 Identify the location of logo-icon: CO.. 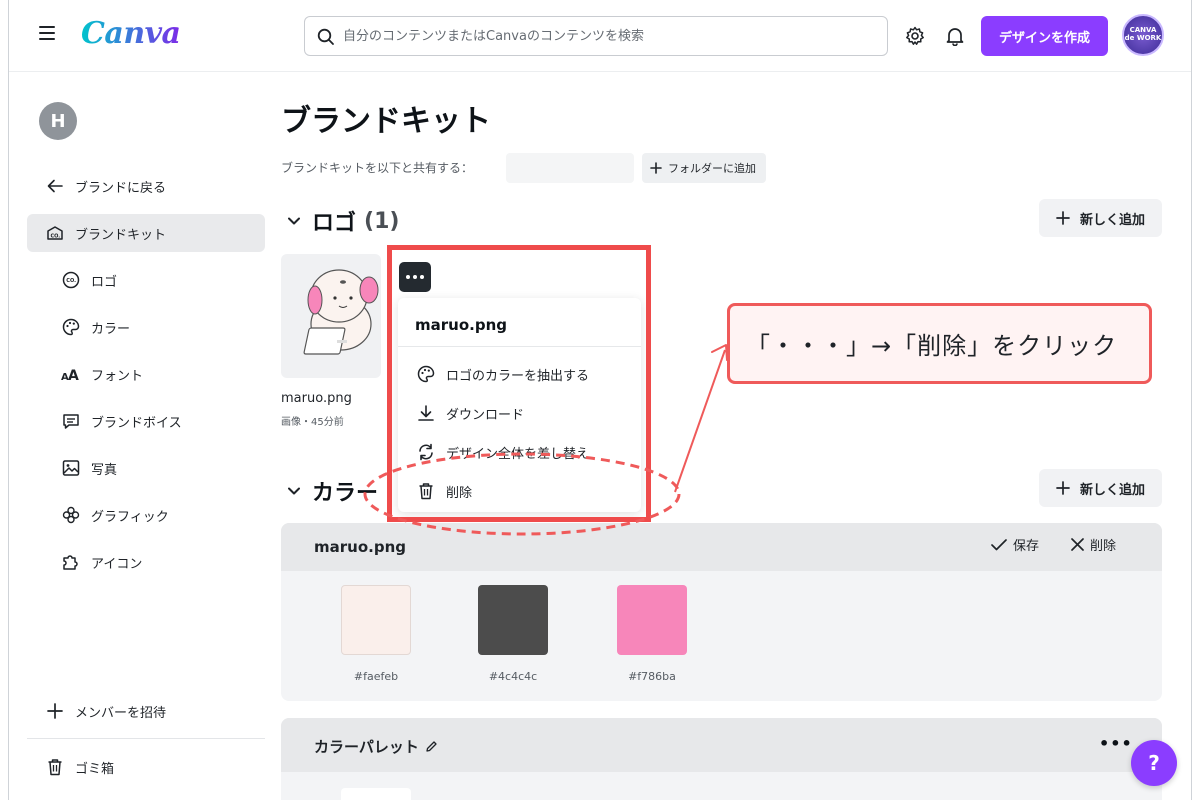
(71, 280).